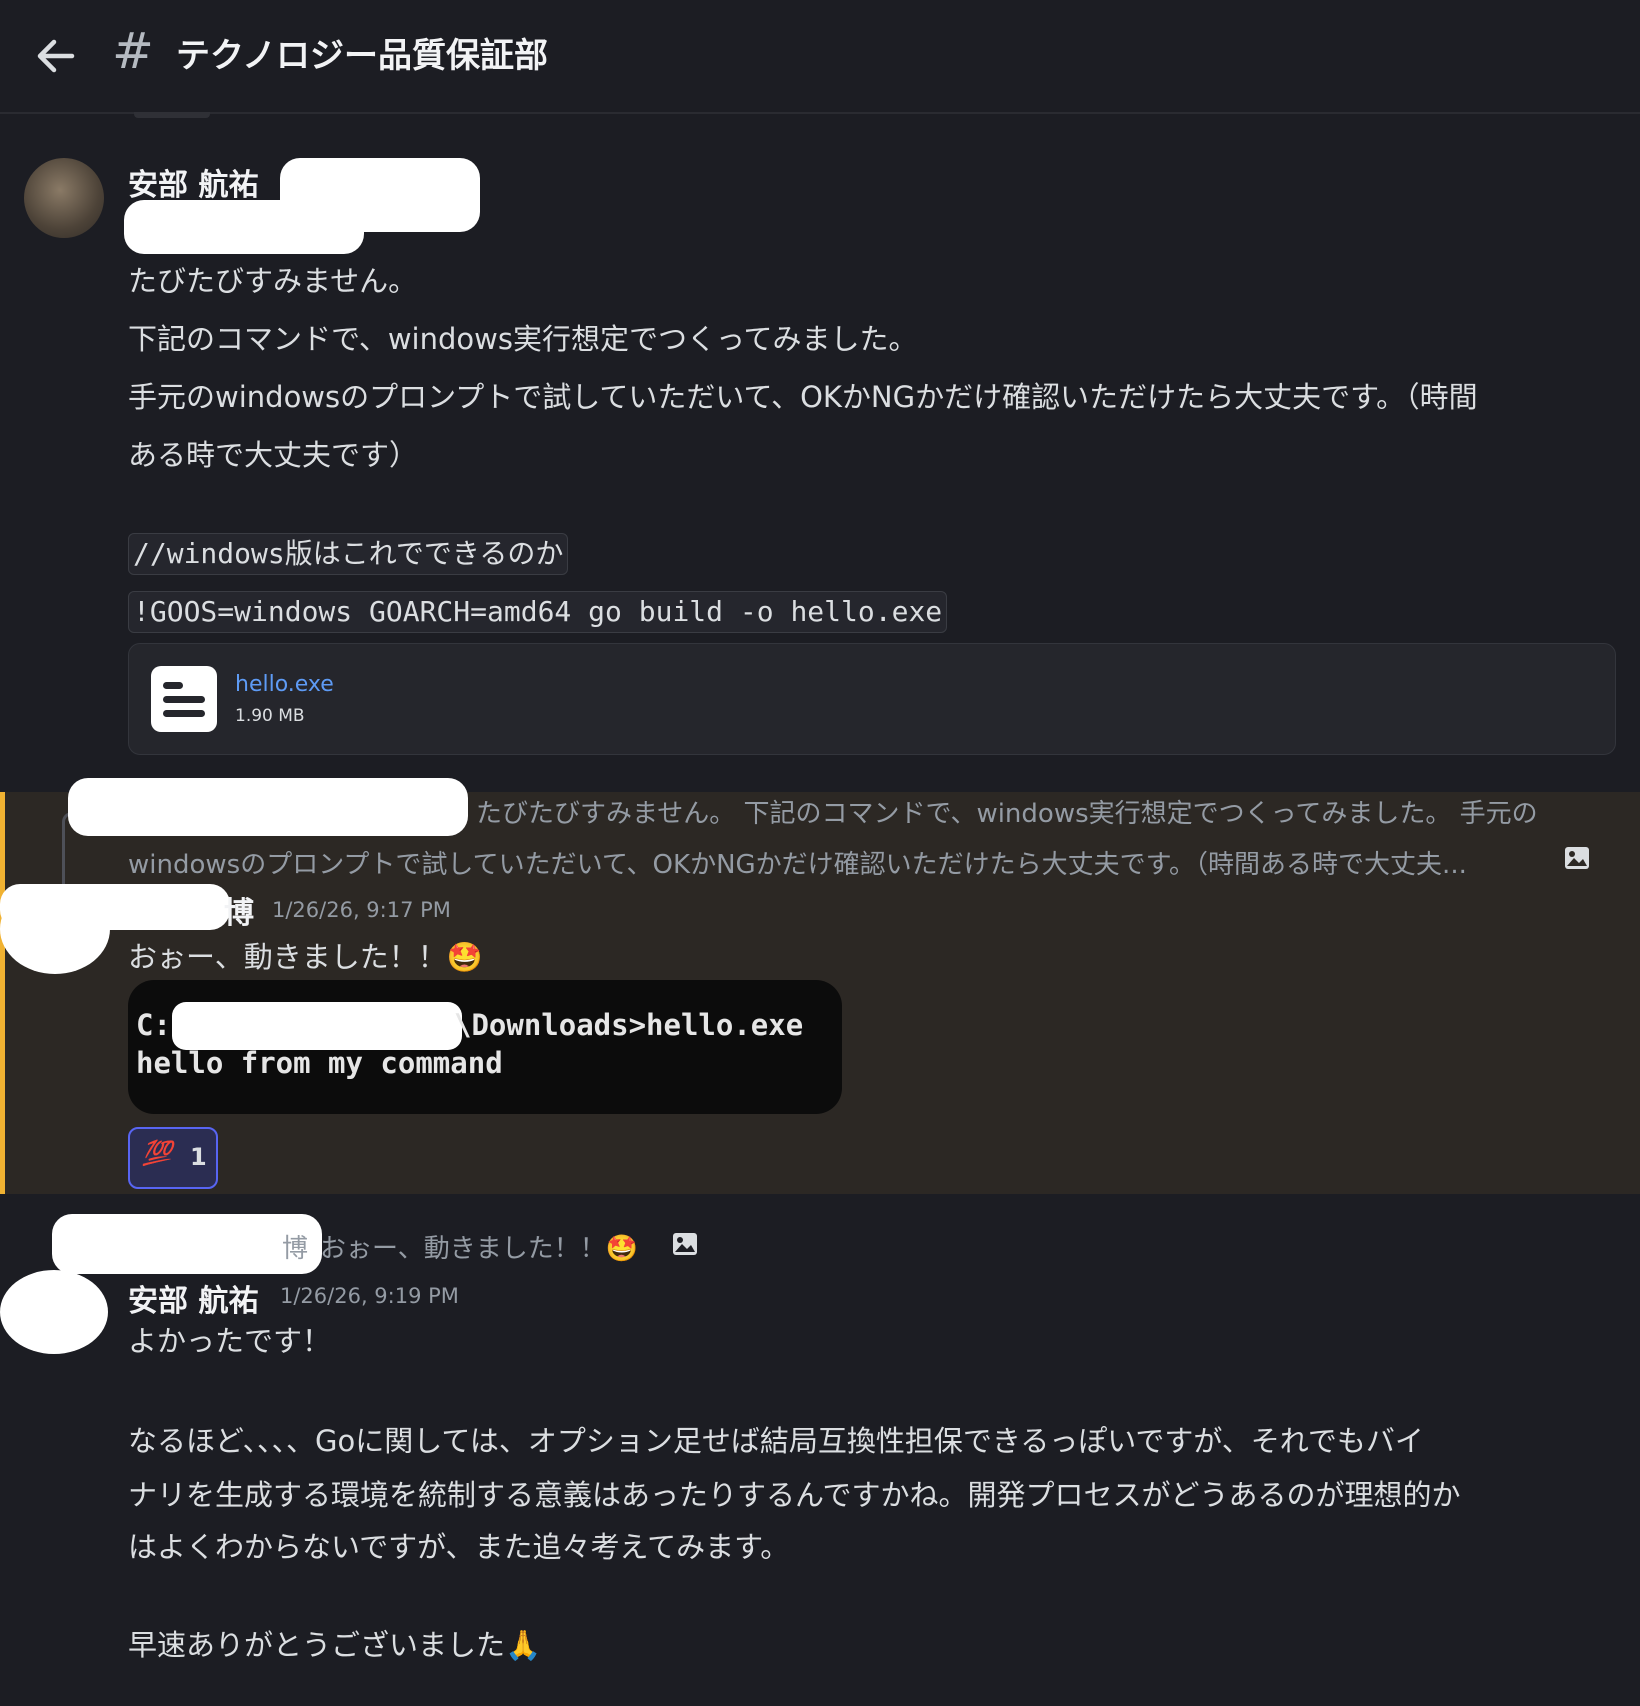  I want to click on terminal-line-command: \Downloads>hello.exe, so click(629, 1025).